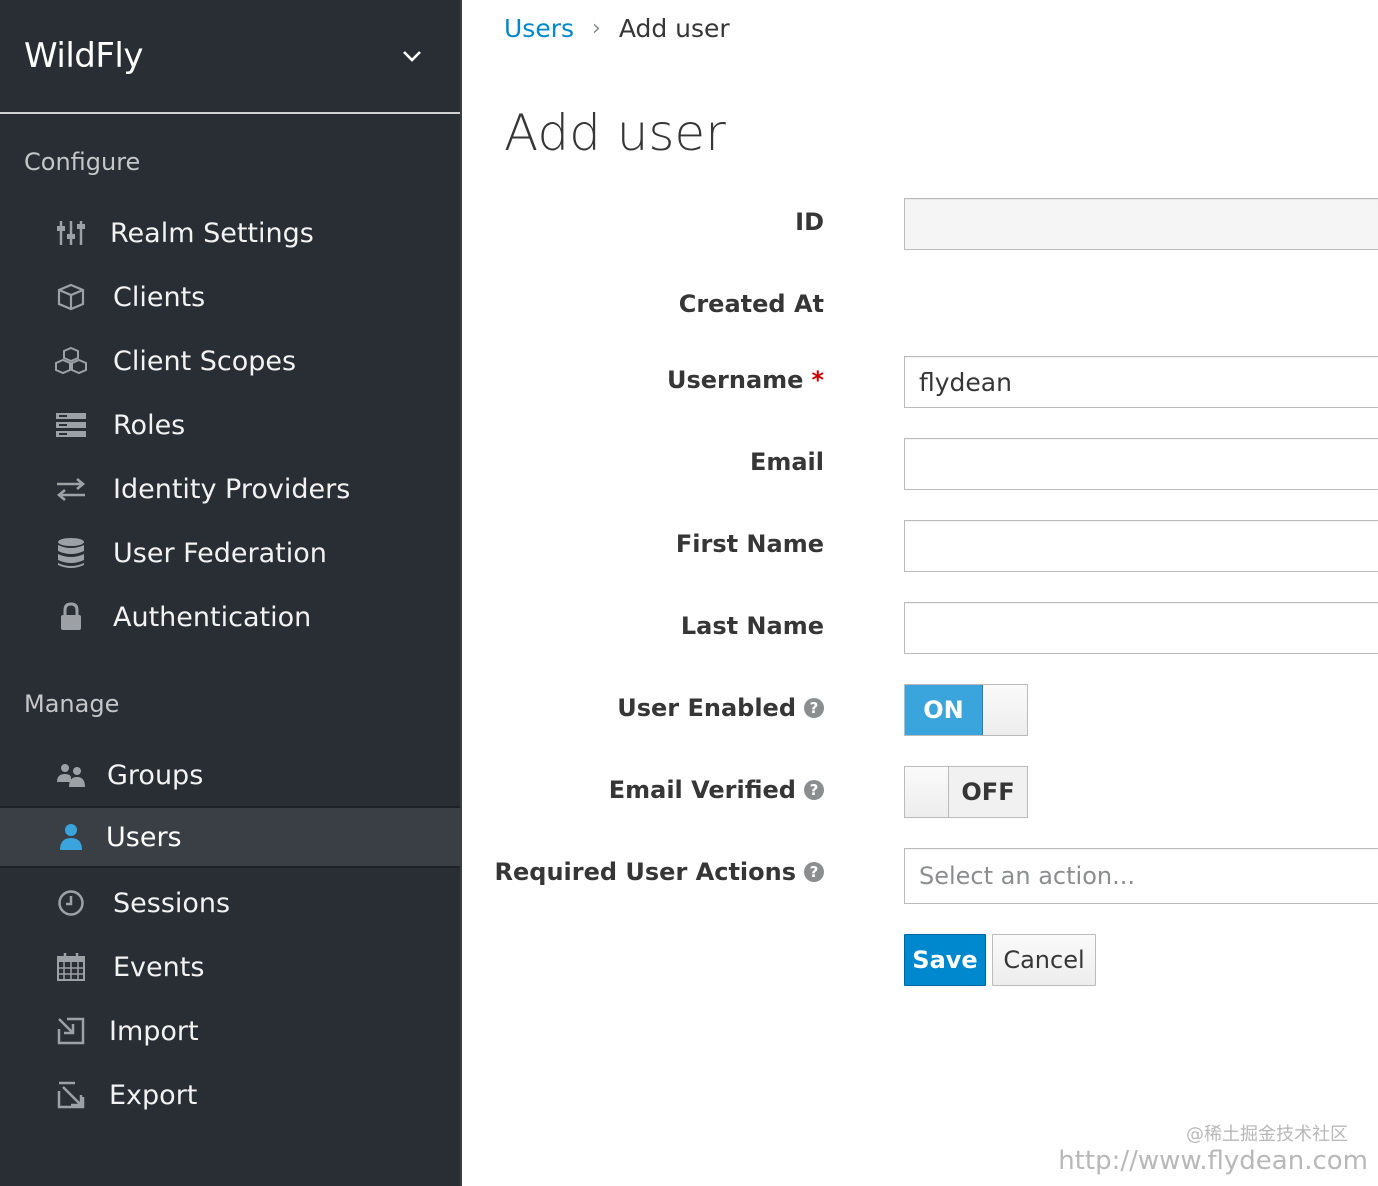 The height and width of the screenshot is (1186, 1378). Describe the element at coordinates (944, 710) in the screenshot. I see `toggle-on-label: ON` at that location.